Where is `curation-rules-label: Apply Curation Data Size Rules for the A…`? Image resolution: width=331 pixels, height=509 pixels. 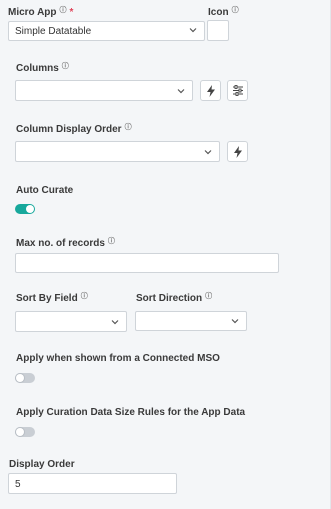 curation-rules-label: Apply Curation Data Size Rules for the A… is located at coordinates (131, 412).